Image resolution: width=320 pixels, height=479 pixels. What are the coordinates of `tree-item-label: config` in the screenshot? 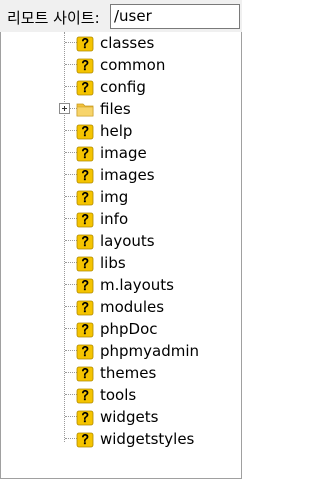 It's located at (123, 87).